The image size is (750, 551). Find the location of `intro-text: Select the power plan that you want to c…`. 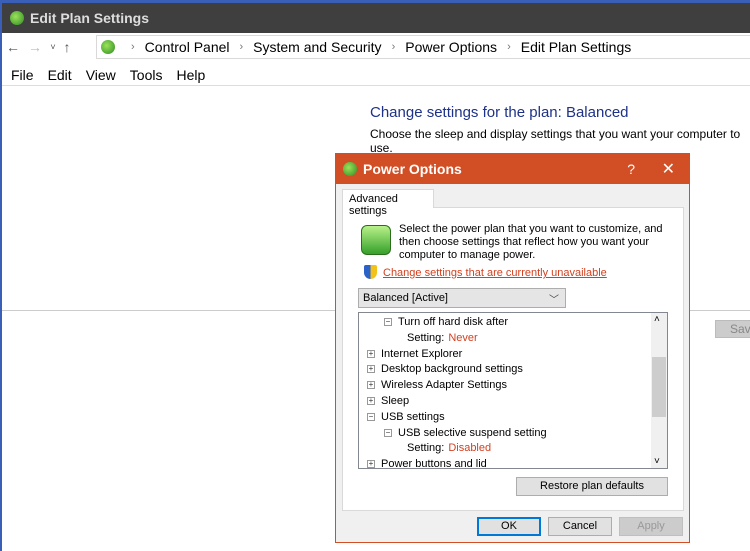

intro-text: Select the power plan that you want to c… is located at coordinates (531, 242).